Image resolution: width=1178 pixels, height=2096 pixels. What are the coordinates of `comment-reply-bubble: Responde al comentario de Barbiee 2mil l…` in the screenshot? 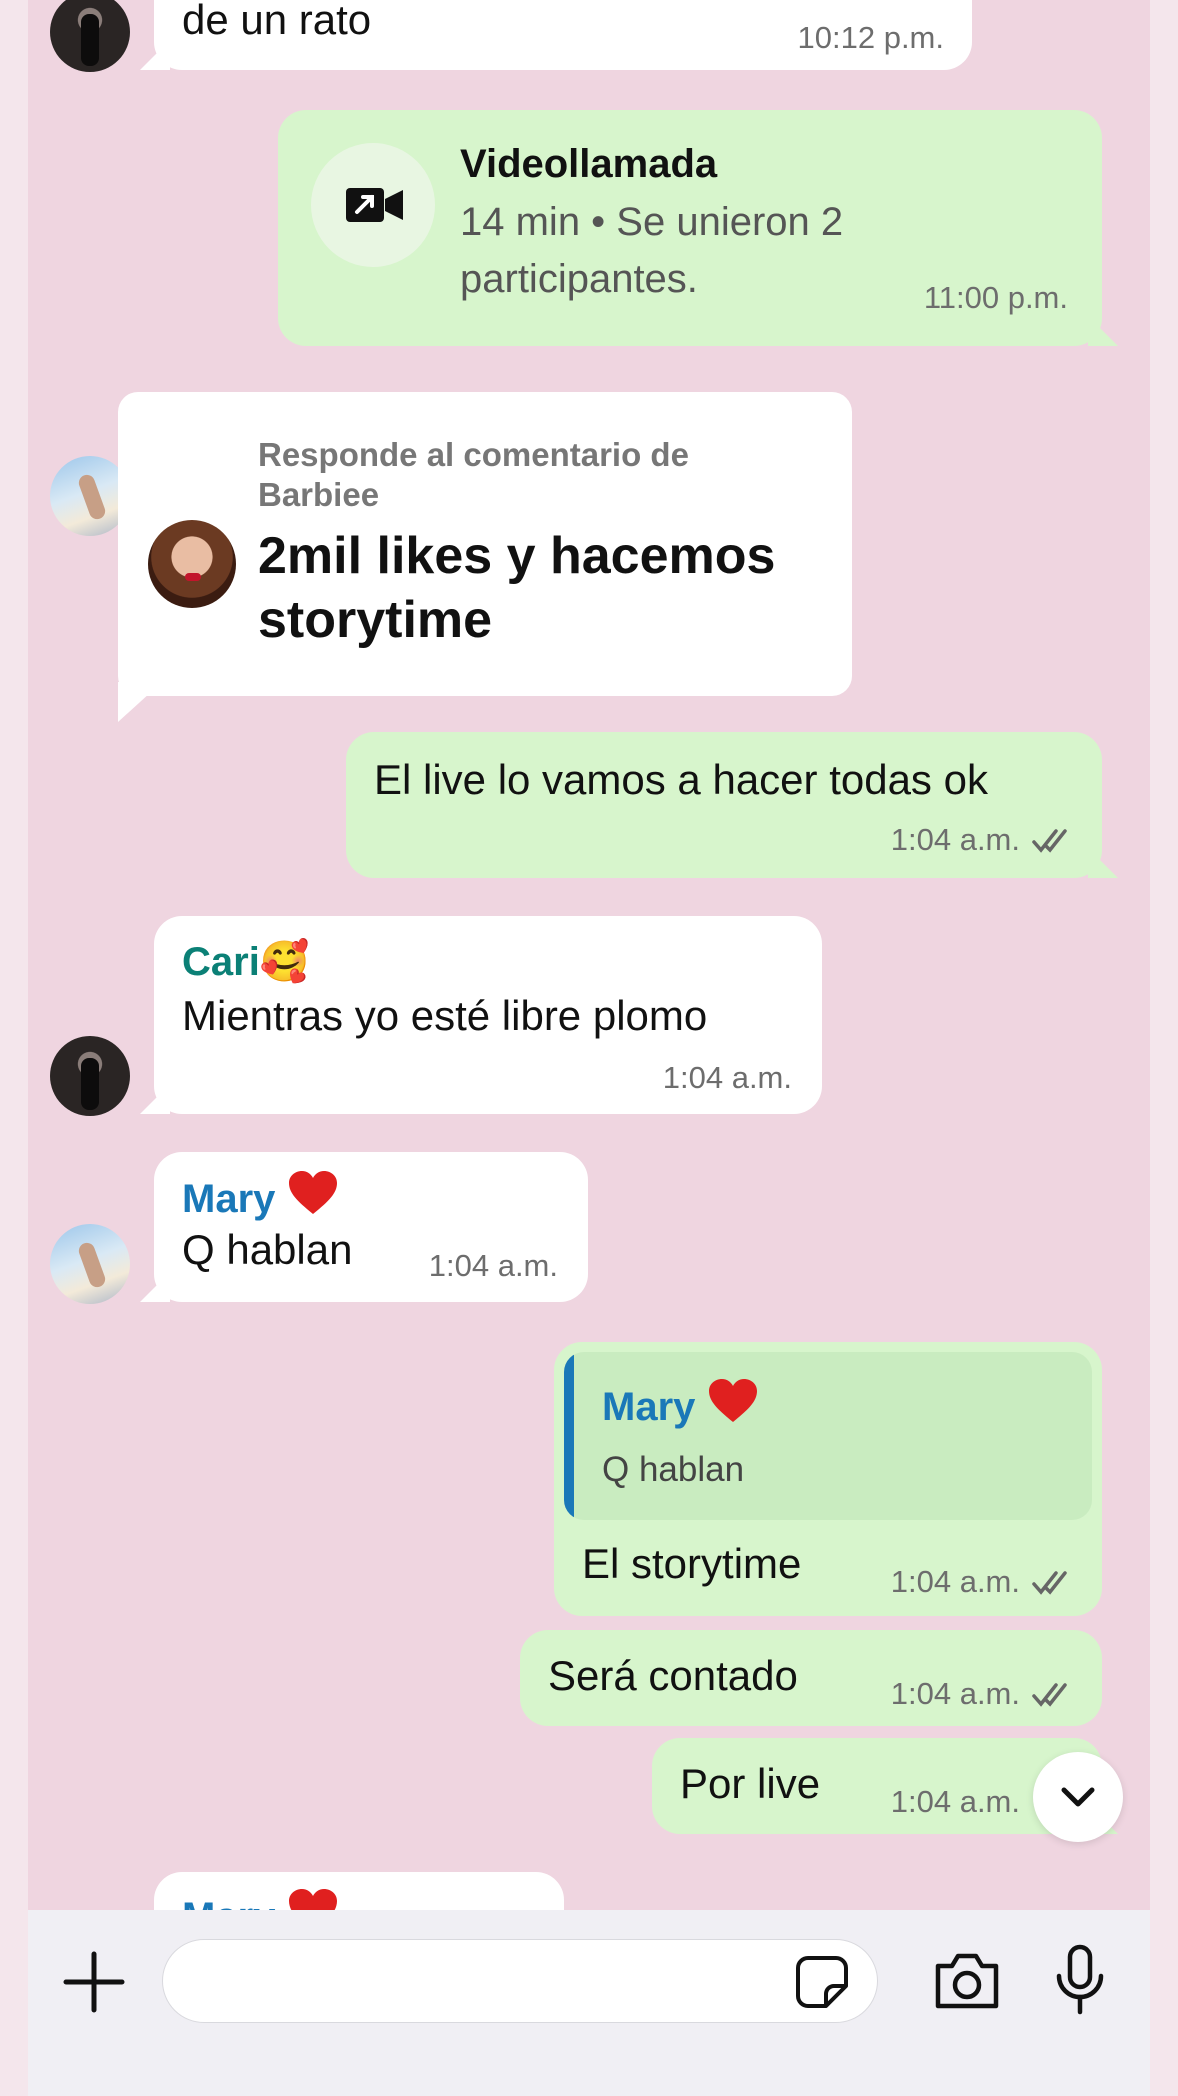 It's located at (485, 557).